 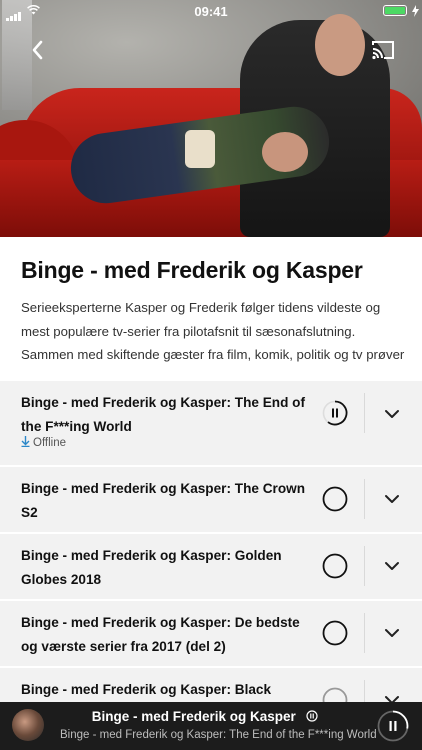 I want to click on pause-button, so click(x=393, y=726).